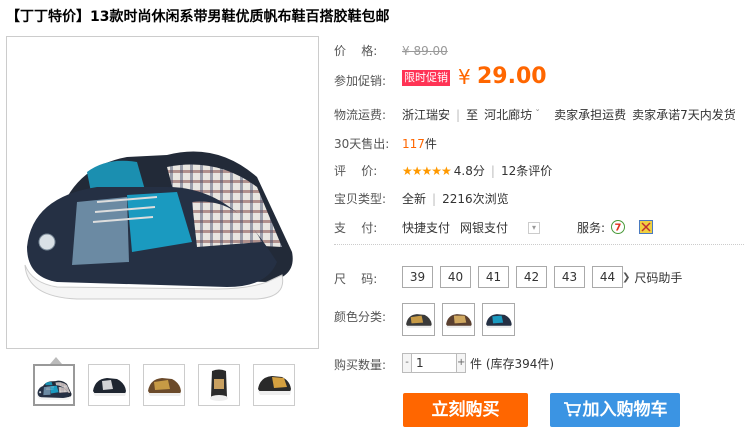 This screenshot has width=750, height=435. What do you see at coordinates (425, 50) in the screenshot?
I see `original-price: ¥ 89.00` at bounding box center [425, 50].